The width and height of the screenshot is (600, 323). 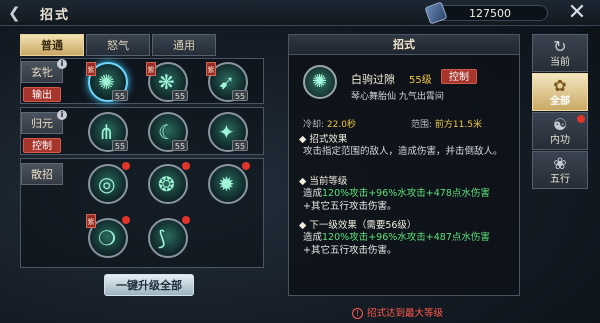 I want to click on tab-rage: 怒气, so click(x=118, y=45).